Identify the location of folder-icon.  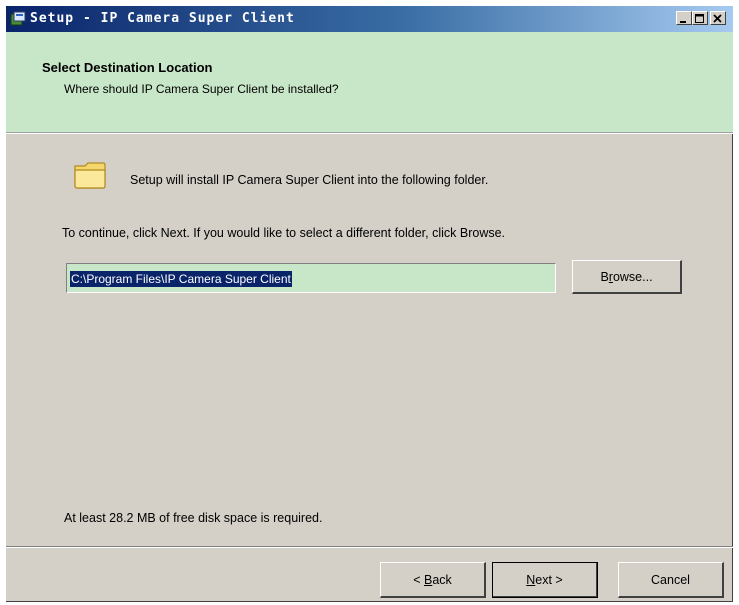
(90, 175).